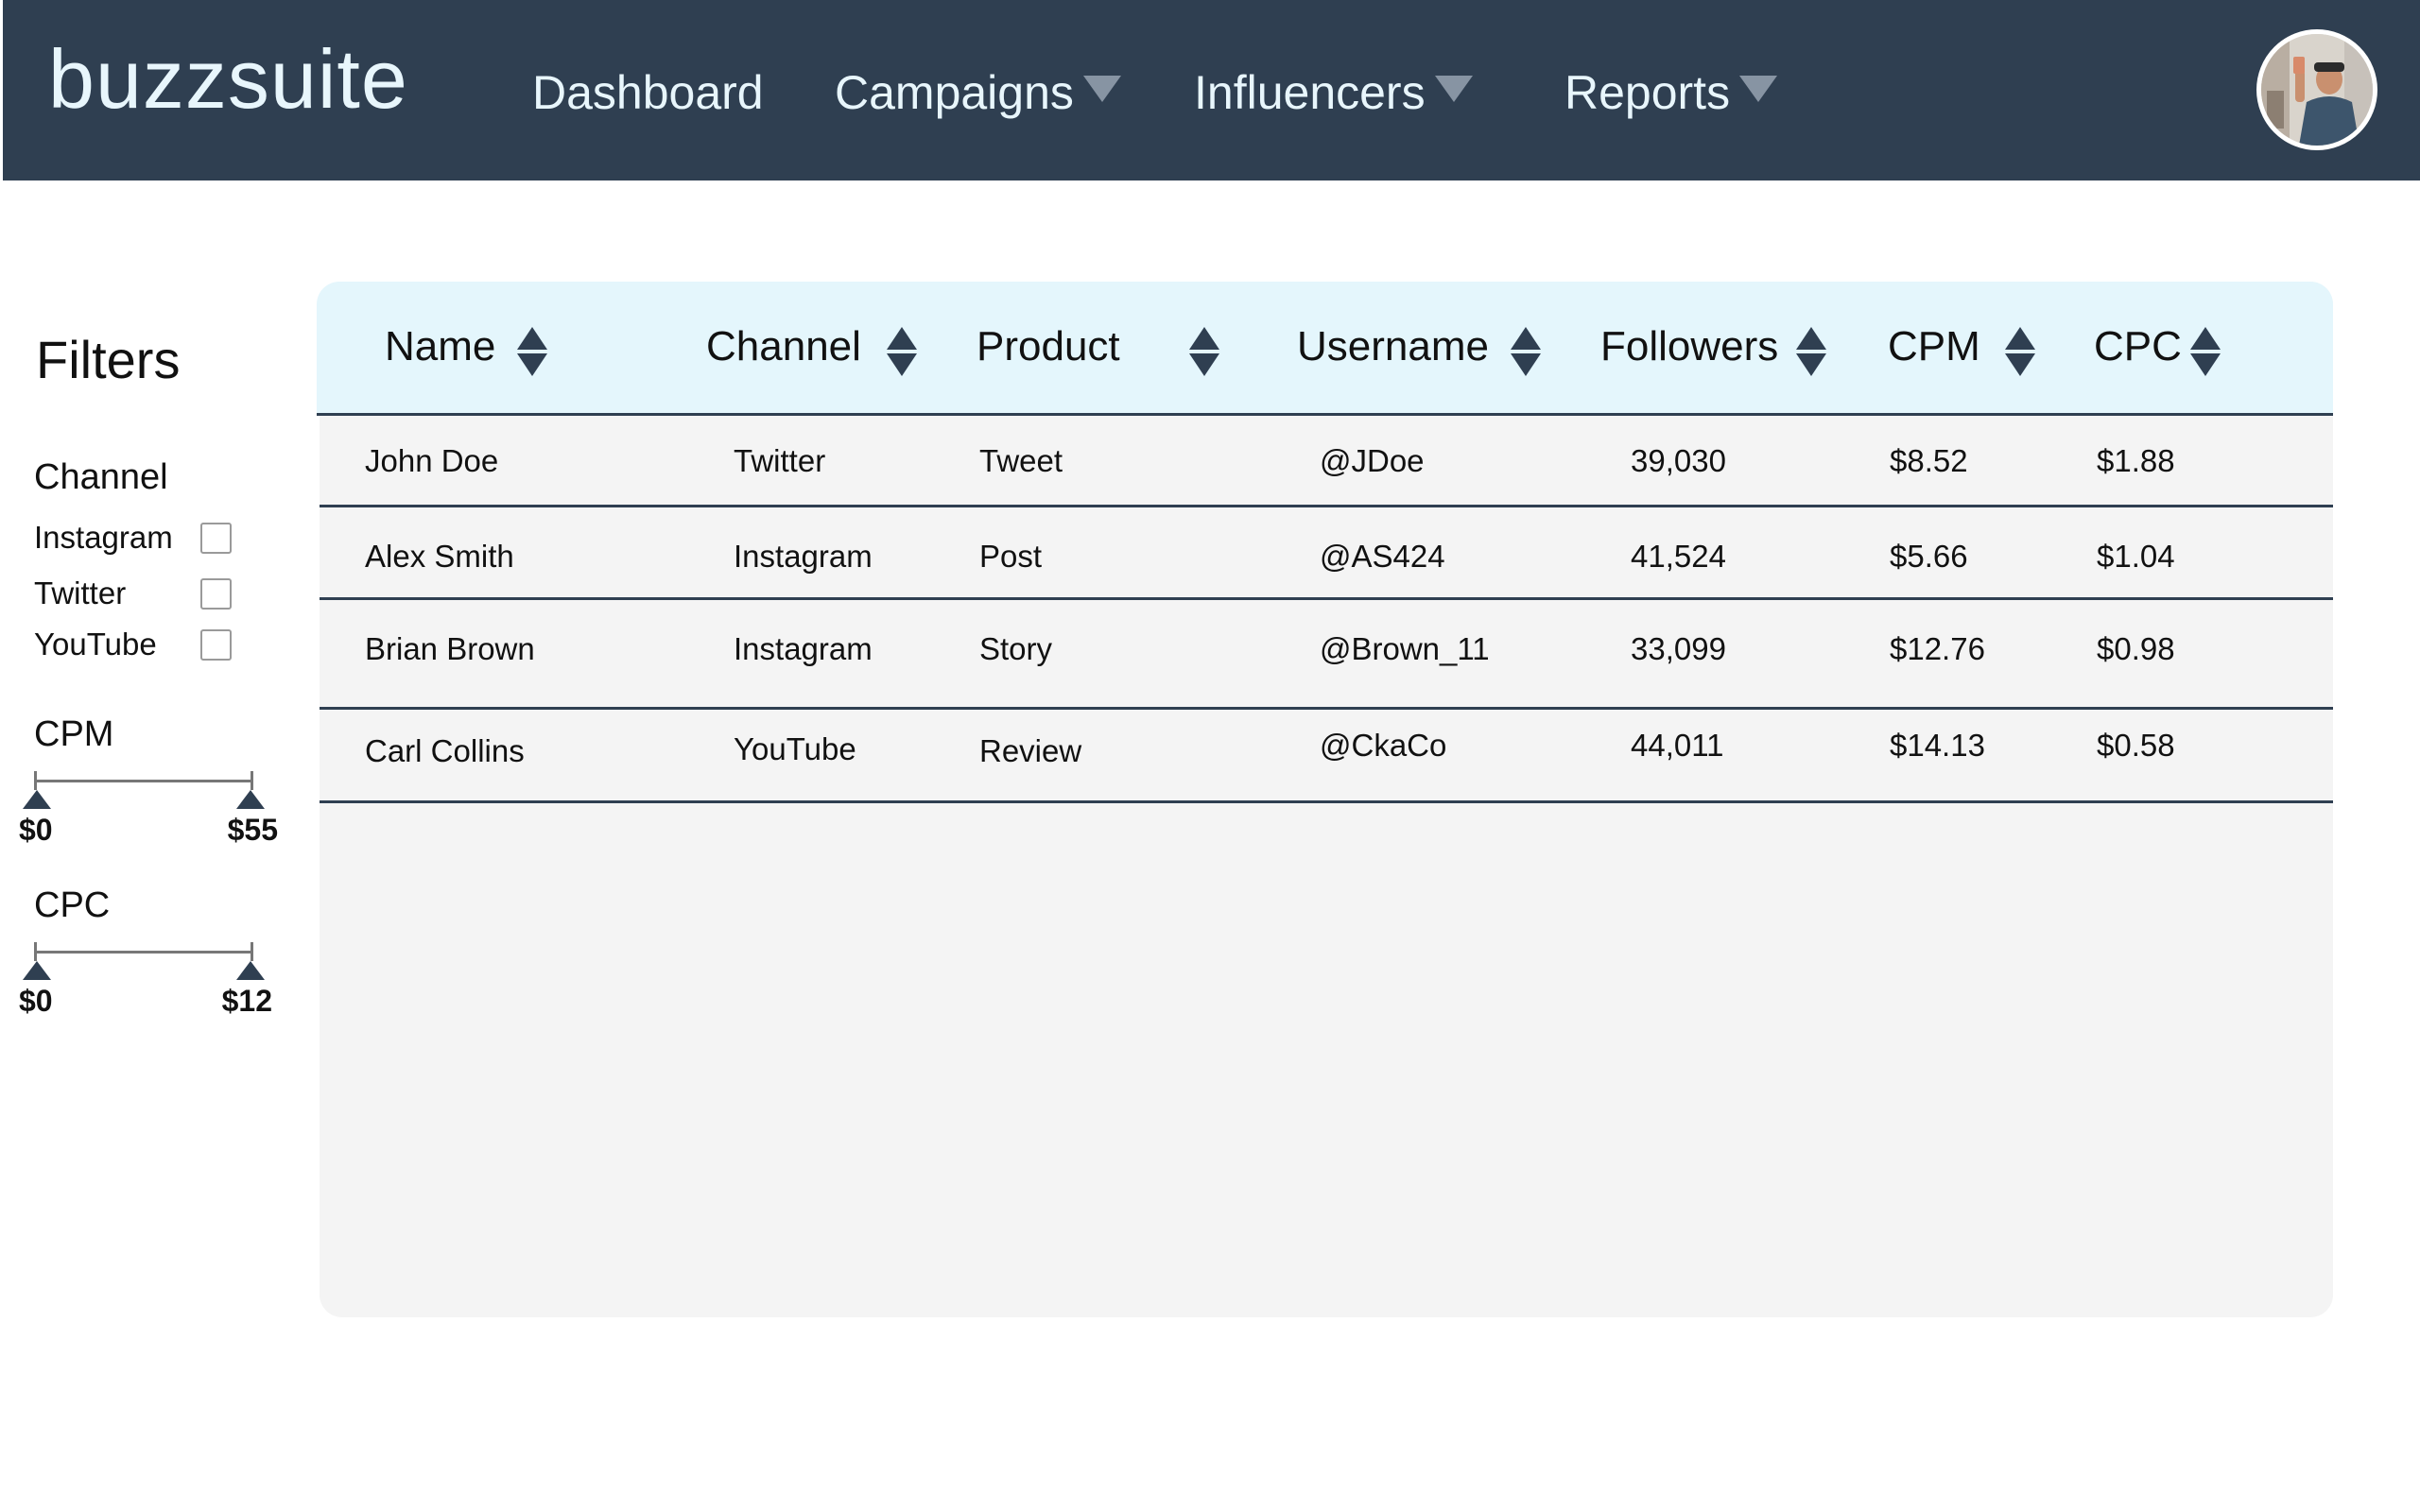  Describe the element at coordinates (1689, 346) in the screenshot. I see `column-header-followers: Followers` at that location.